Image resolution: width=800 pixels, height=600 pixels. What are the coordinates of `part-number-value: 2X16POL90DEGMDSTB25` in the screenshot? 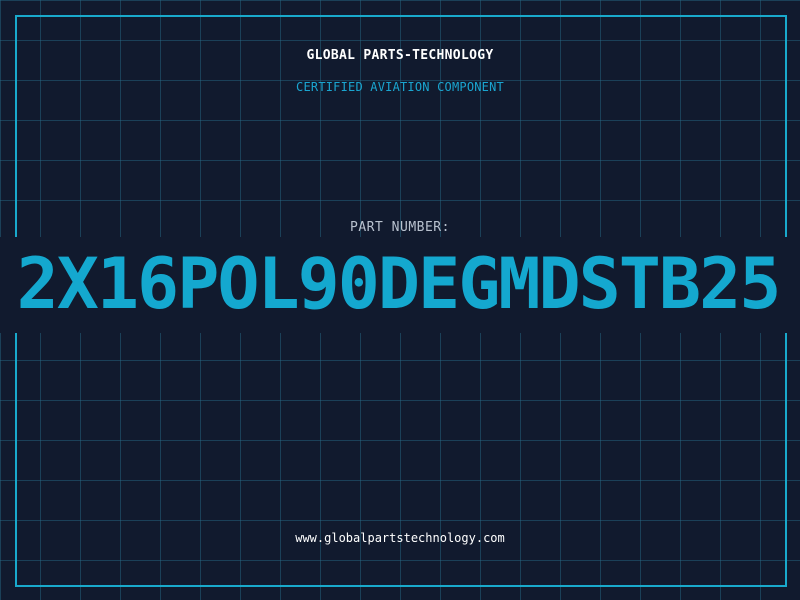 It's located at (400, 284).